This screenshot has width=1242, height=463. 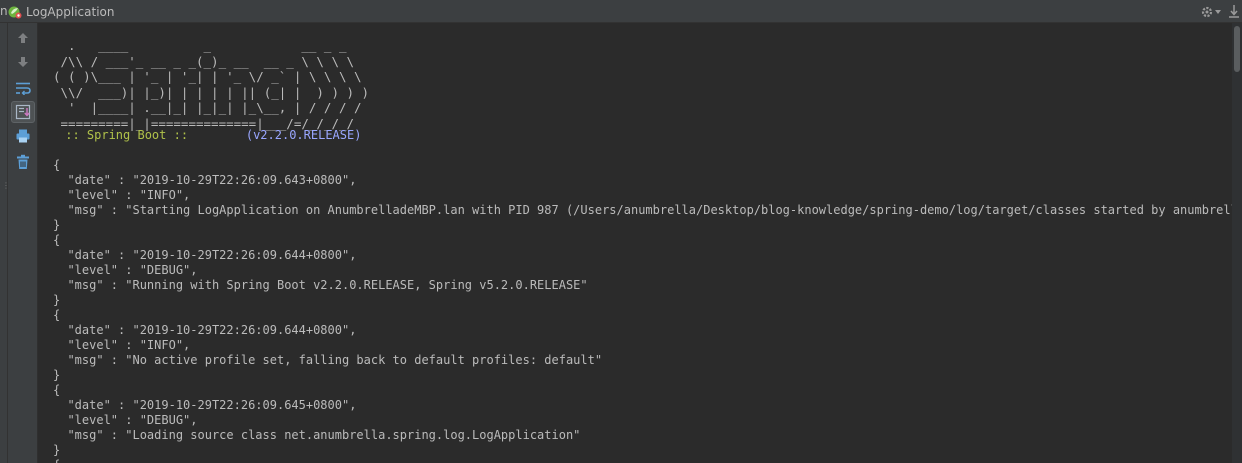 I want to click on banner-line: . ____ _ __ _ _, so click(x=200, y=45).